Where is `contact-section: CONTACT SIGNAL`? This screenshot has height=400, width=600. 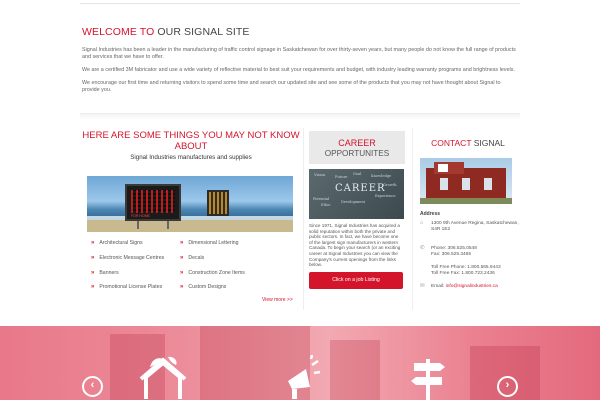
contact-section: CONTACT SIGNAL is located at coordinates (468, 167).